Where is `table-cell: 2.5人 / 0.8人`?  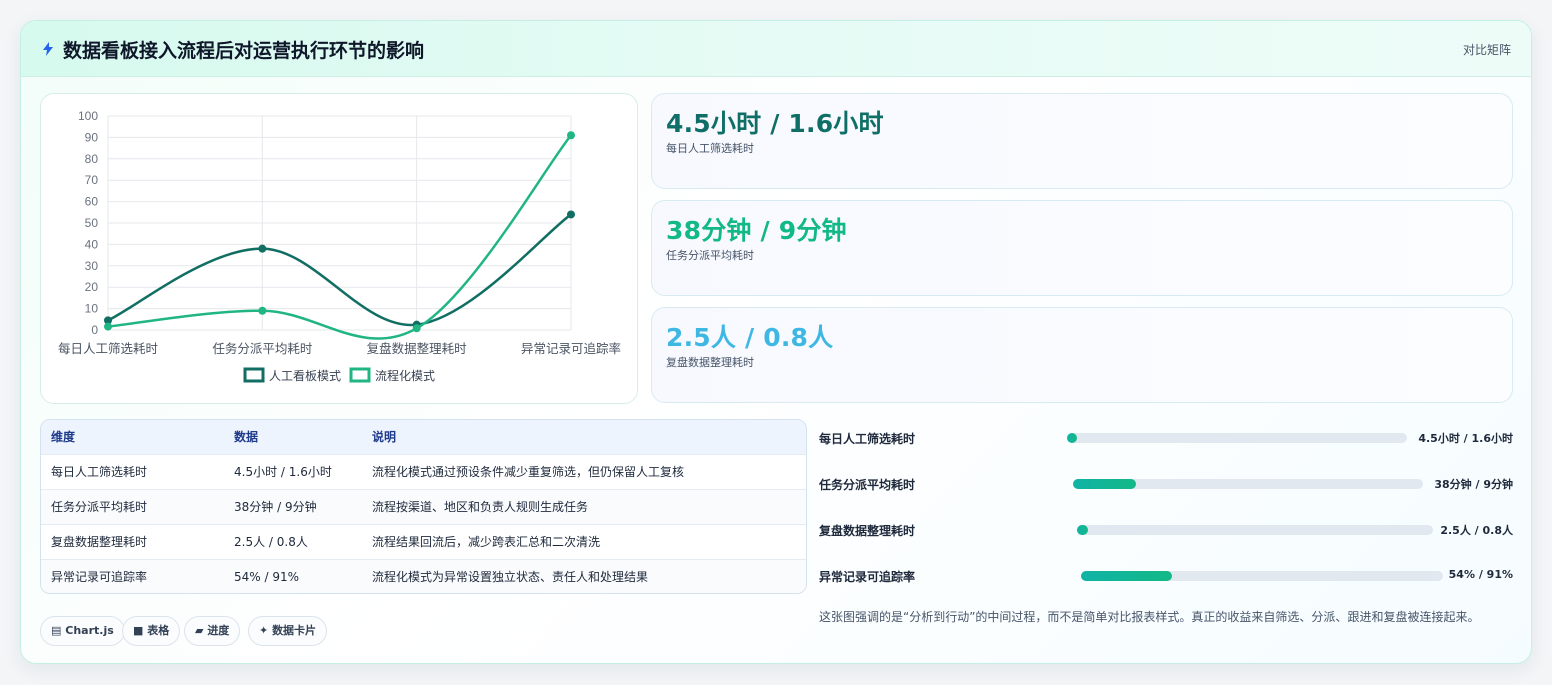 table-cell: 2.5人 / 0.8人 is located at coordinates (271, 542).